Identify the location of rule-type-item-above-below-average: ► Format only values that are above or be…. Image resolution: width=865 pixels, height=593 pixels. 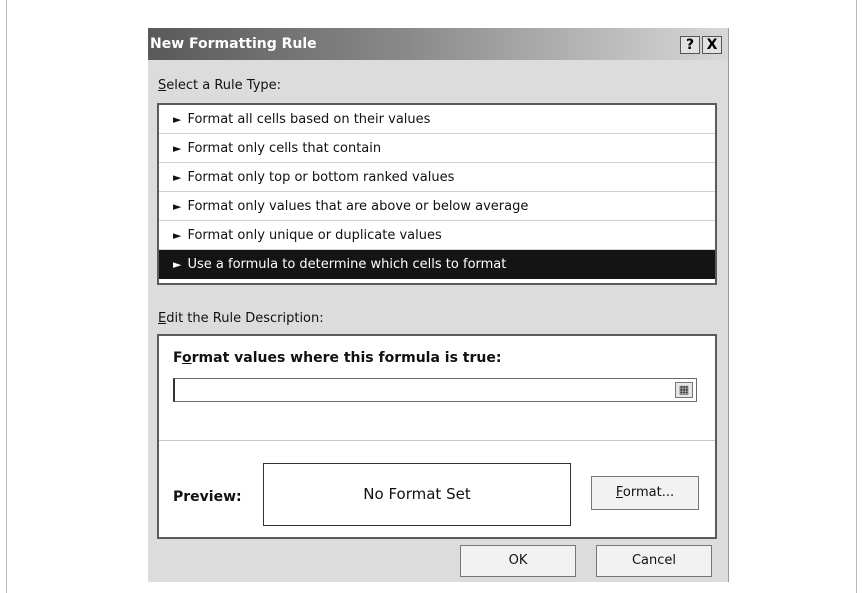
(437, 206).